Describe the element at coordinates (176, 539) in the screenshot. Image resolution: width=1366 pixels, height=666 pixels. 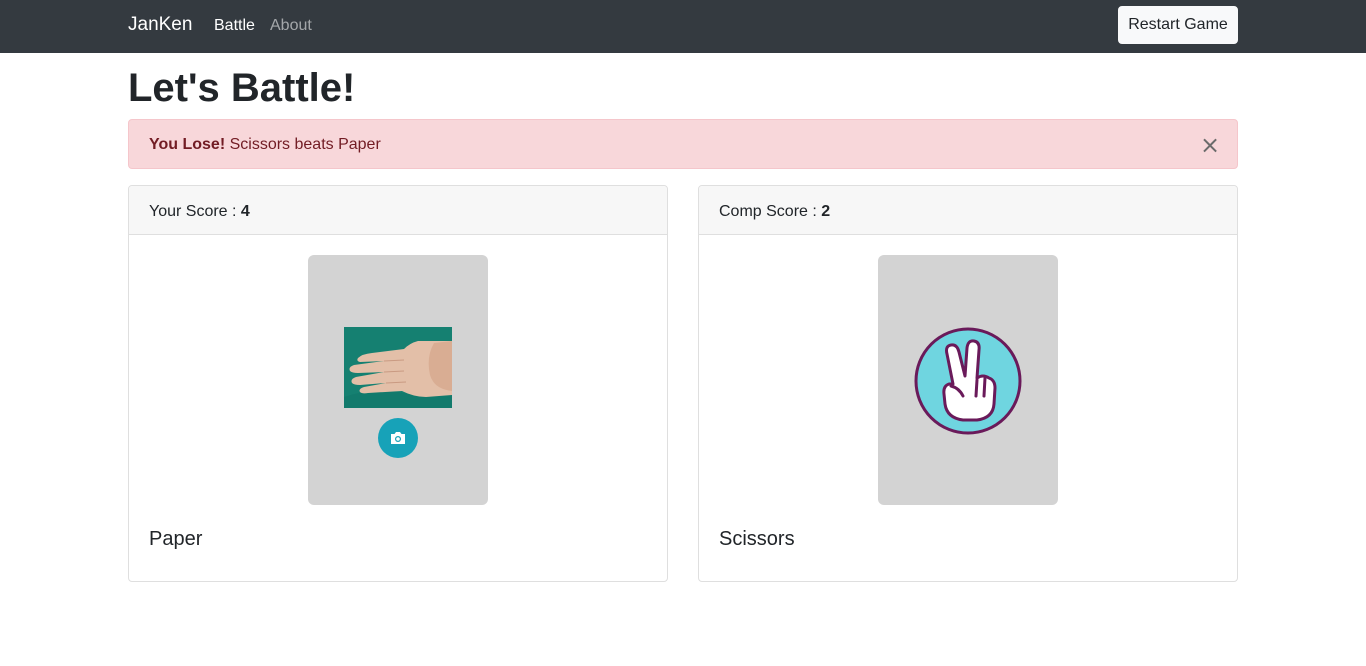
I see `player-move-label: Paper` at that location.